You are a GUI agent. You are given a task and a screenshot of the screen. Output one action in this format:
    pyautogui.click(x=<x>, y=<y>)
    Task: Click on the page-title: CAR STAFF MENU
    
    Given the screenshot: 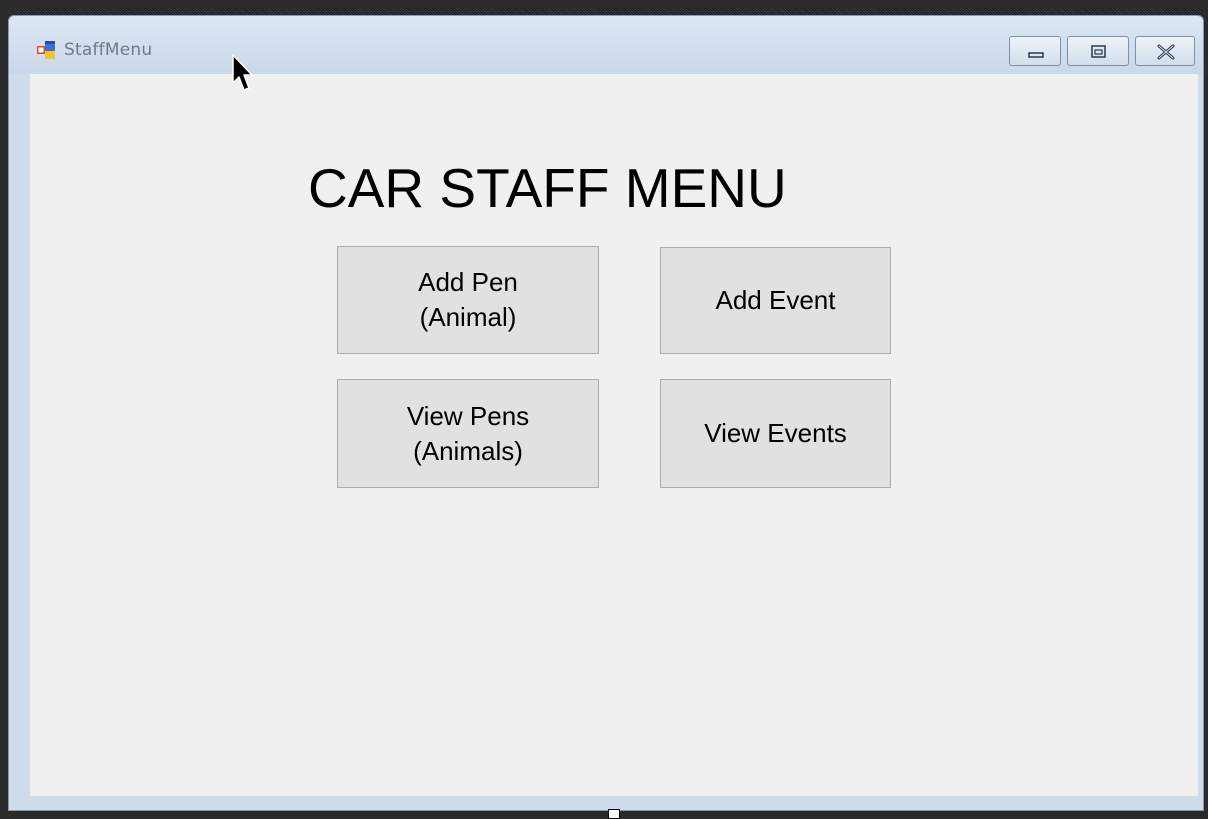 What is the action you would take?
    pyautogui.click(x=547, y=188)
    